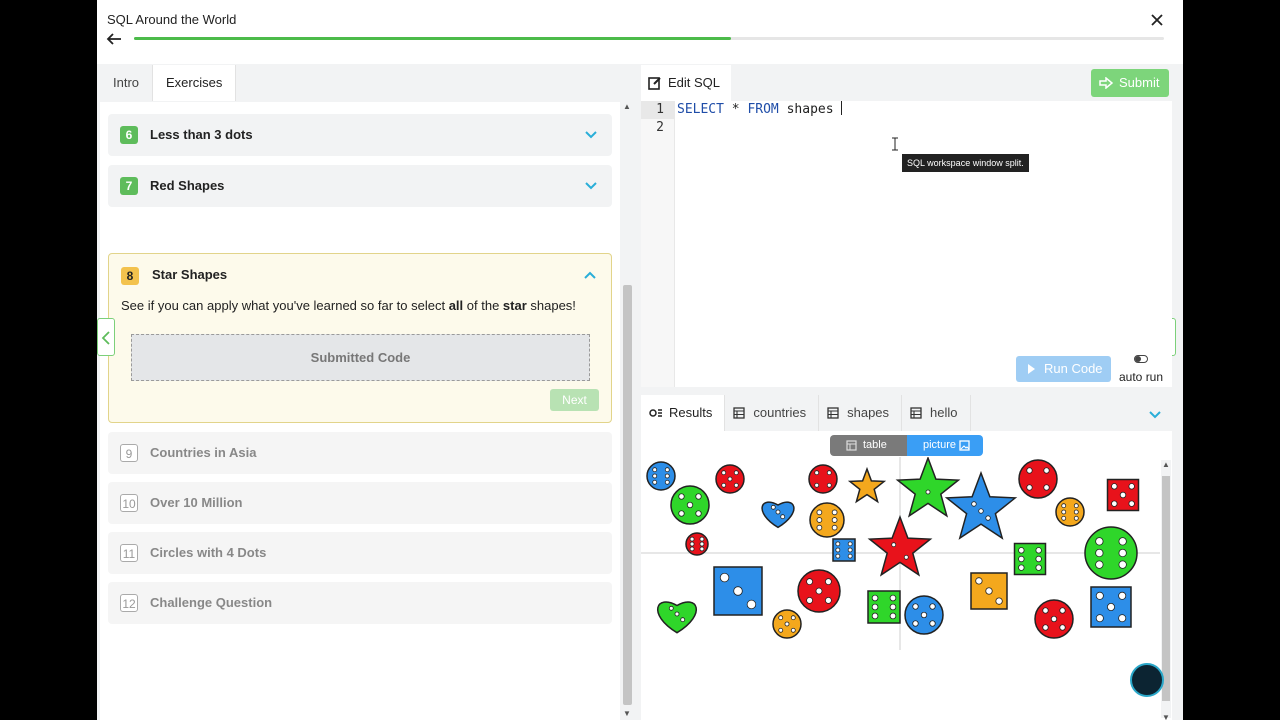 The image size is (1280, 720). What do you see at coordinates (129, 503) in the screenshot?
I see `exercise-number: 10` at bounding box center [129, 503].